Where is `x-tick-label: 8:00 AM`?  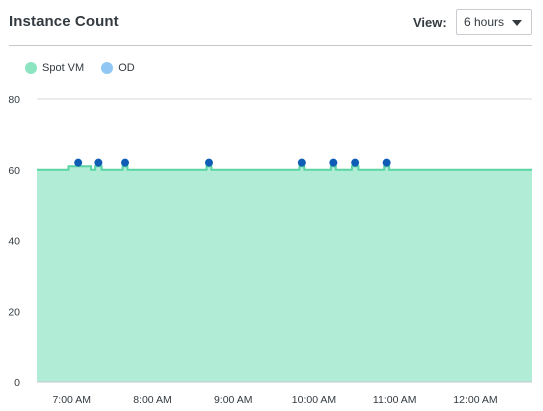 x-tick-label: 8:00 AM is located at coordinates (152, 400).